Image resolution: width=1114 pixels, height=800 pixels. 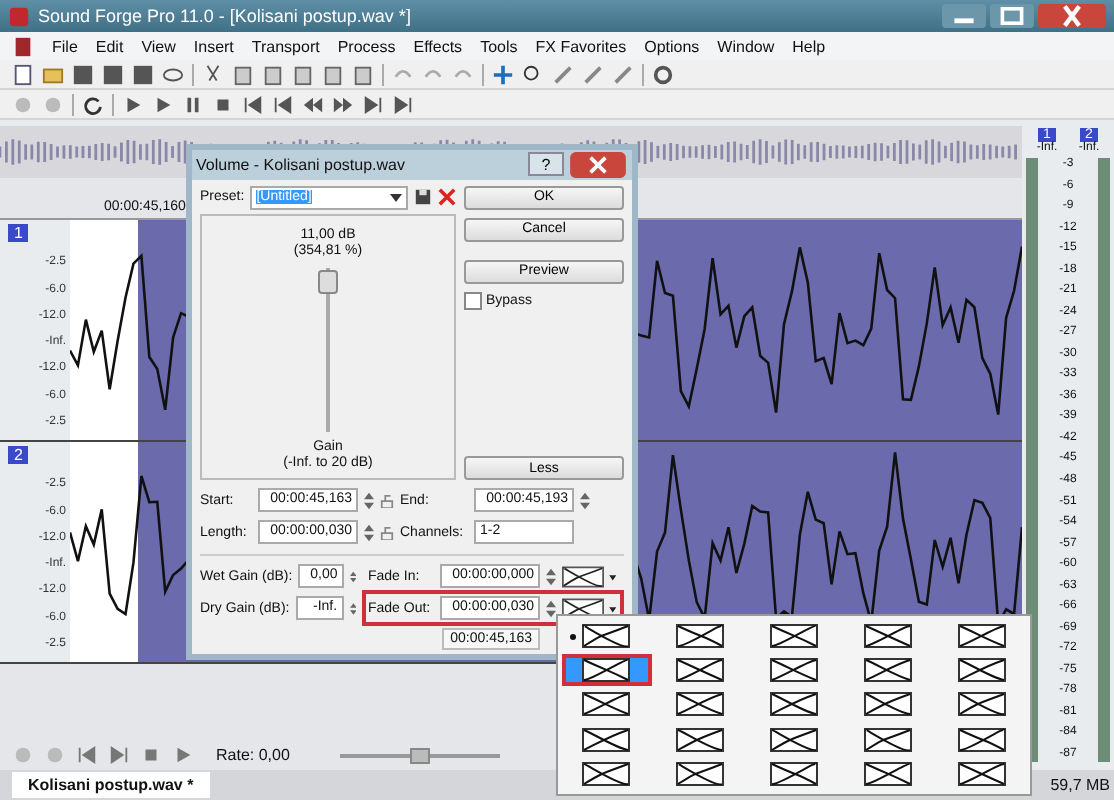 I want to click on memory-status: 59,7 MB, so click(x=1081, y=785).